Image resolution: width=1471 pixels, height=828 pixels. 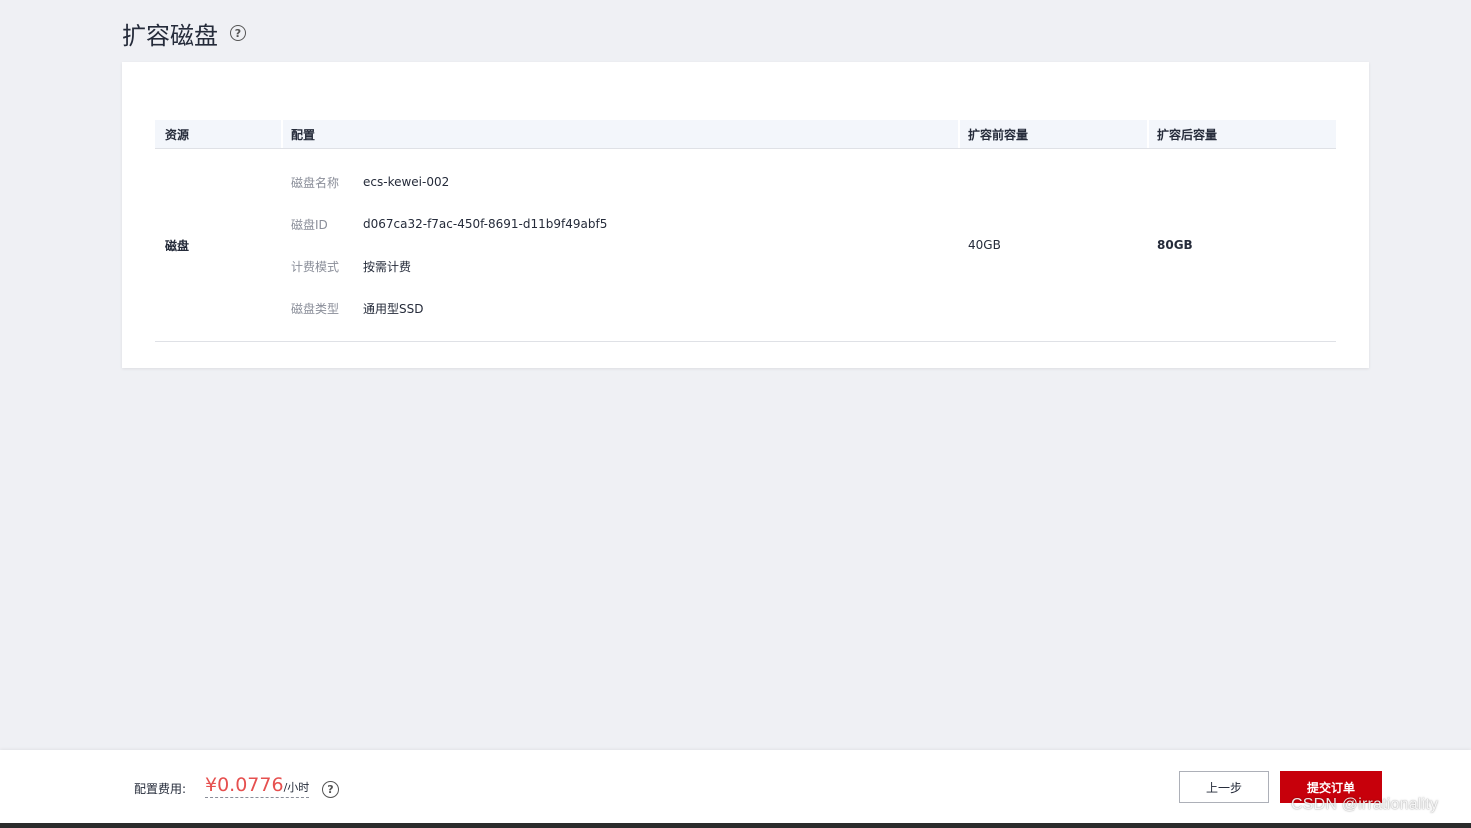 I want to click on config-value: 按需计费, so click(x=387, y=266).